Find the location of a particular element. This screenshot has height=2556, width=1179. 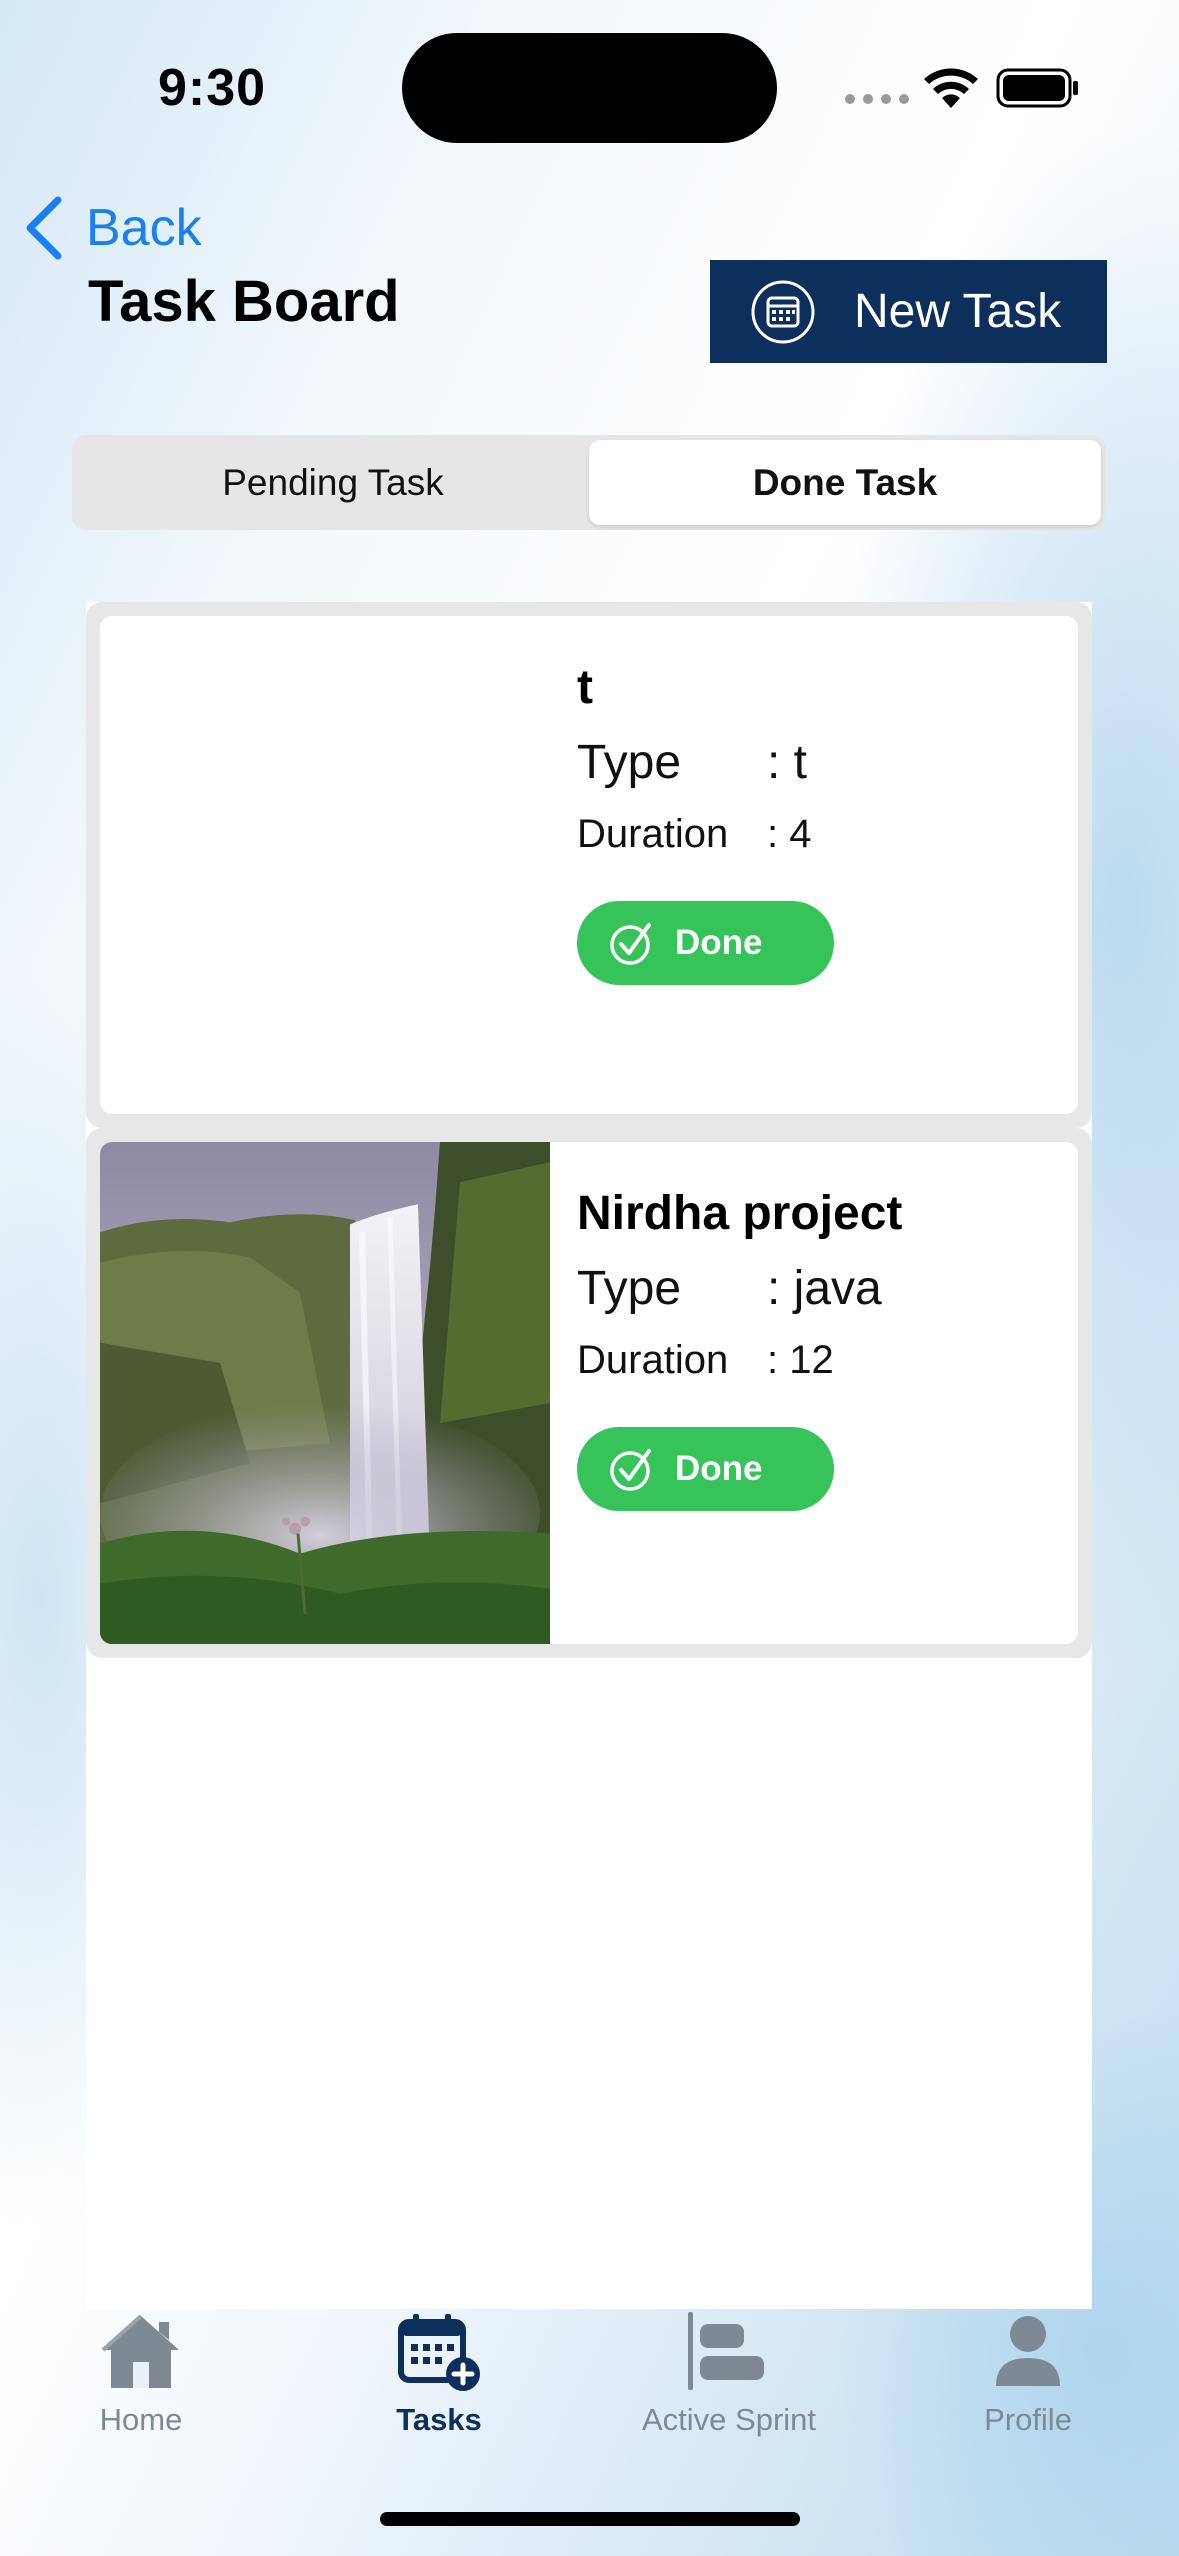

tab-profile-label: Profile is located at coordinates (1028, 2419).